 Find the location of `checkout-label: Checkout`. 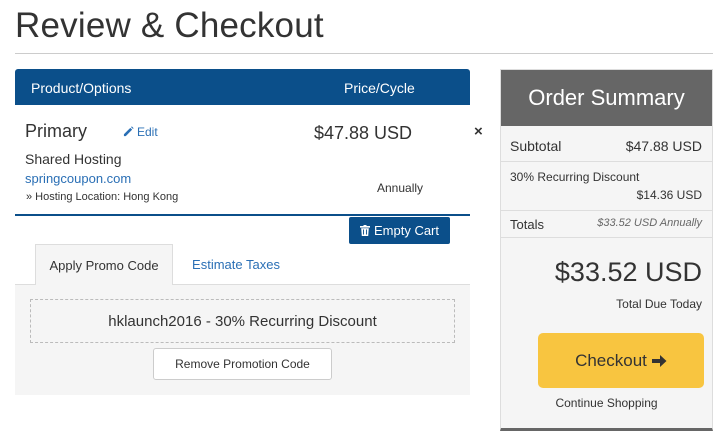

checkout-label: Checkout is located at coordinates (611, 360).